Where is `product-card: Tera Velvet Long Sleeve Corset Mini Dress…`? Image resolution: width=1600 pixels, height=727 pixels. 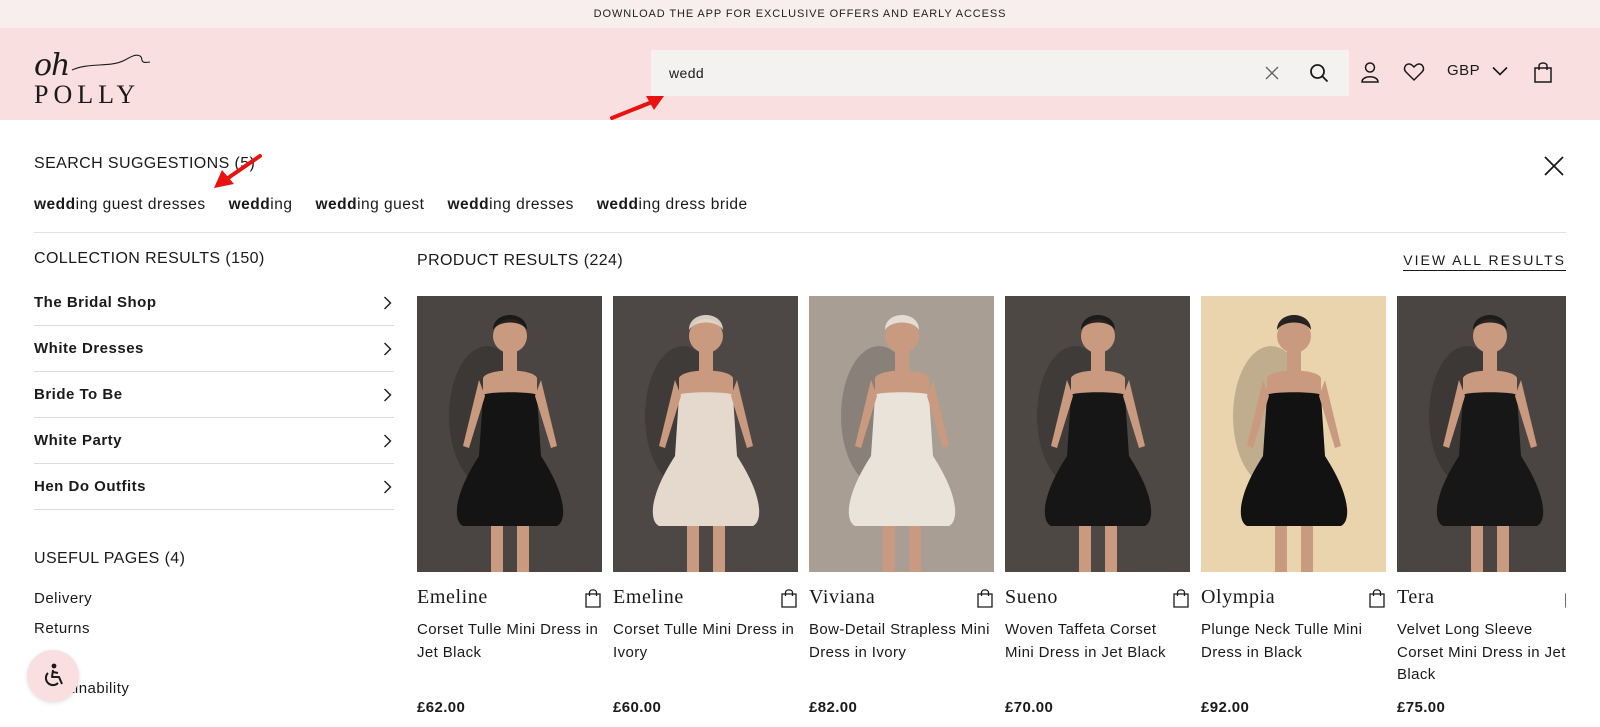
product-card: Tera Velvet Long Sleeve Corset Mini Dress… is located at coordinates (1481, 506).